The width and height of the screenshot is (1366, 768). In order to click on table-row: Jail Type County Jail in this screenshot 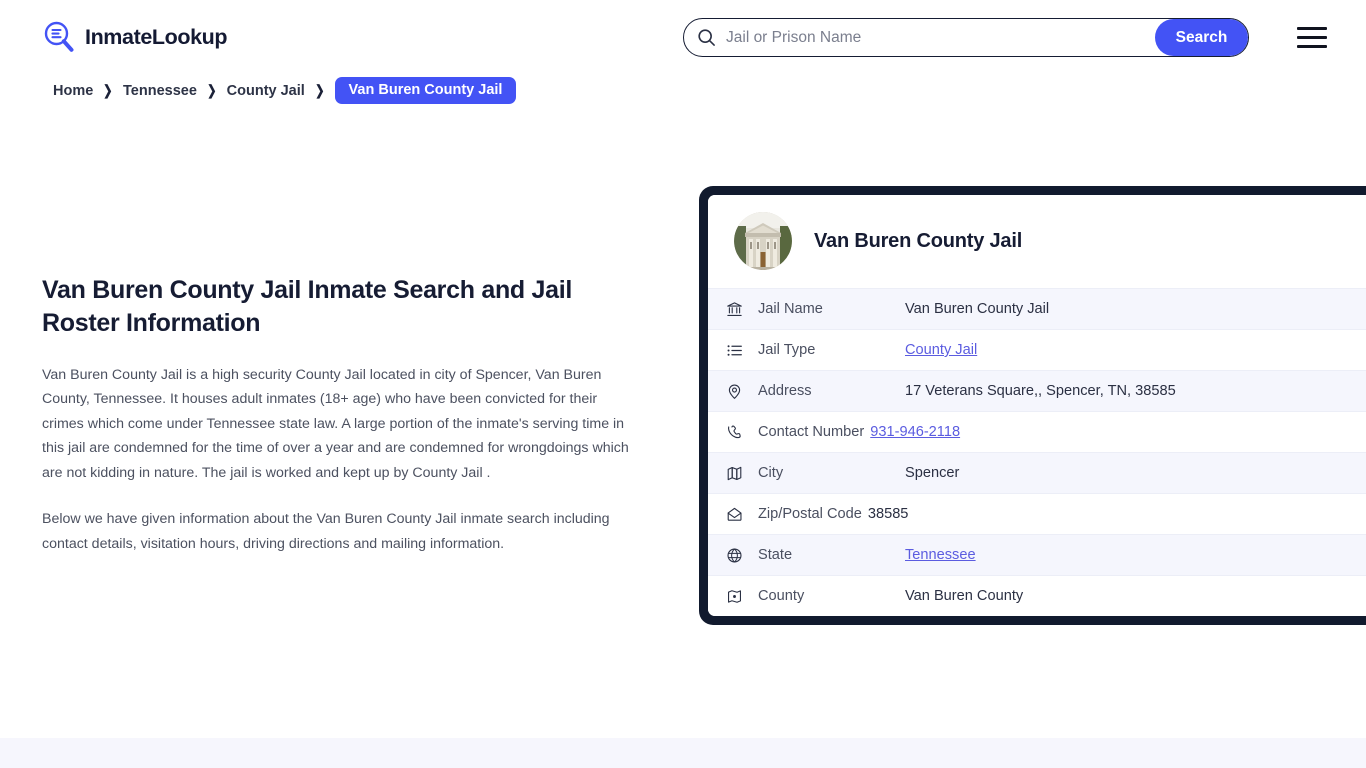, I will do `click(1037, 349)`.